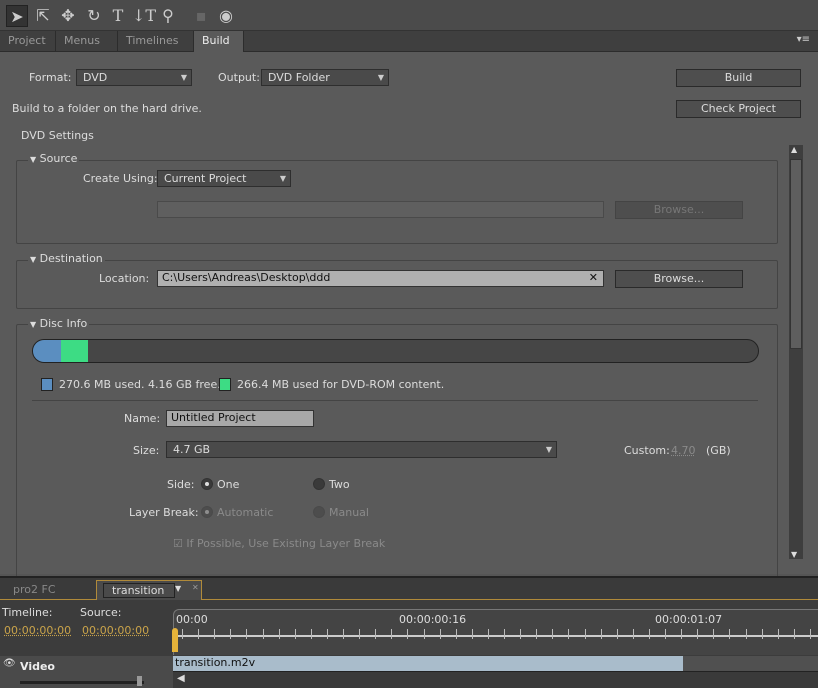  Describe the element at coordinates (647, 450) in the screenshot. I see `custom-label: Custom:` at that location.